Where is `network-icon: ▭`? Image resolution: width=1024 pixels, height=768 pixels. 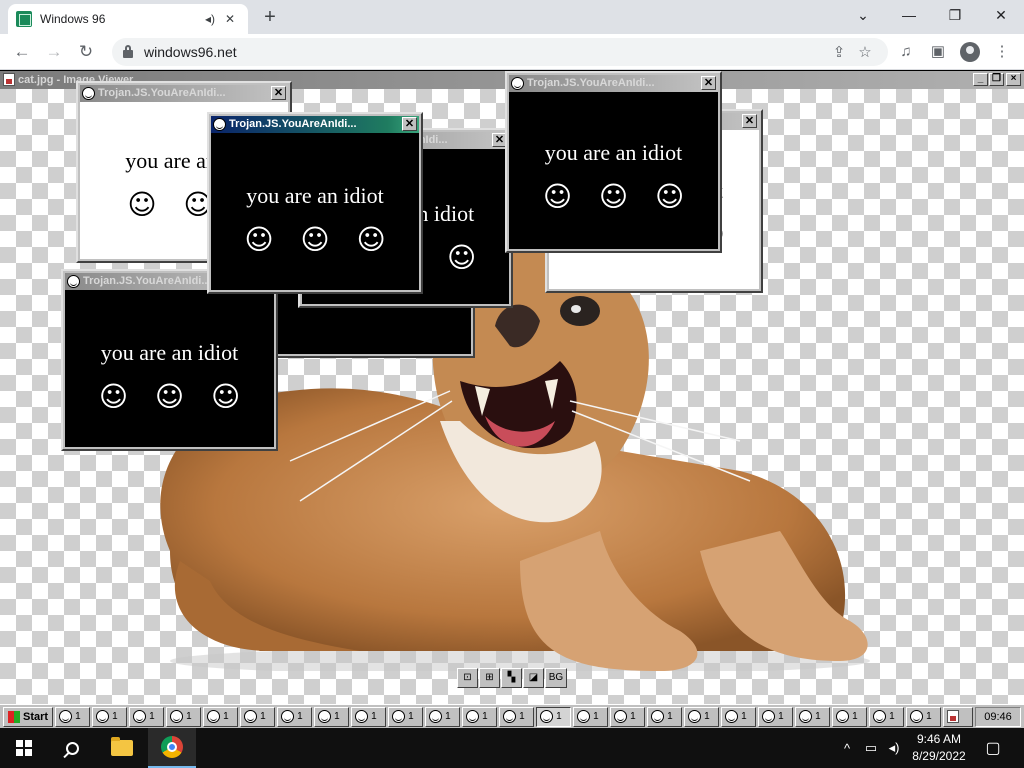
network-icon: ▭ is located at coordinates (871, 748).